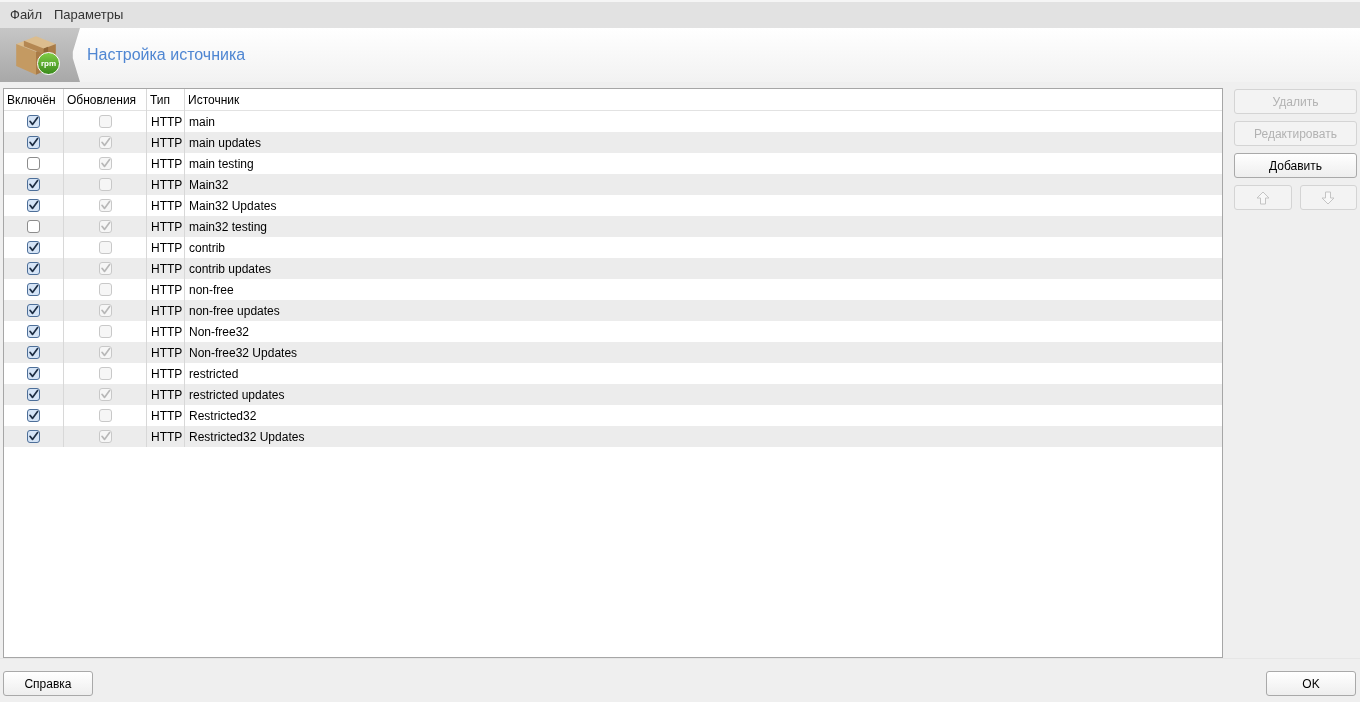  I want to click on ok-button: OK, so click(1311, 683).